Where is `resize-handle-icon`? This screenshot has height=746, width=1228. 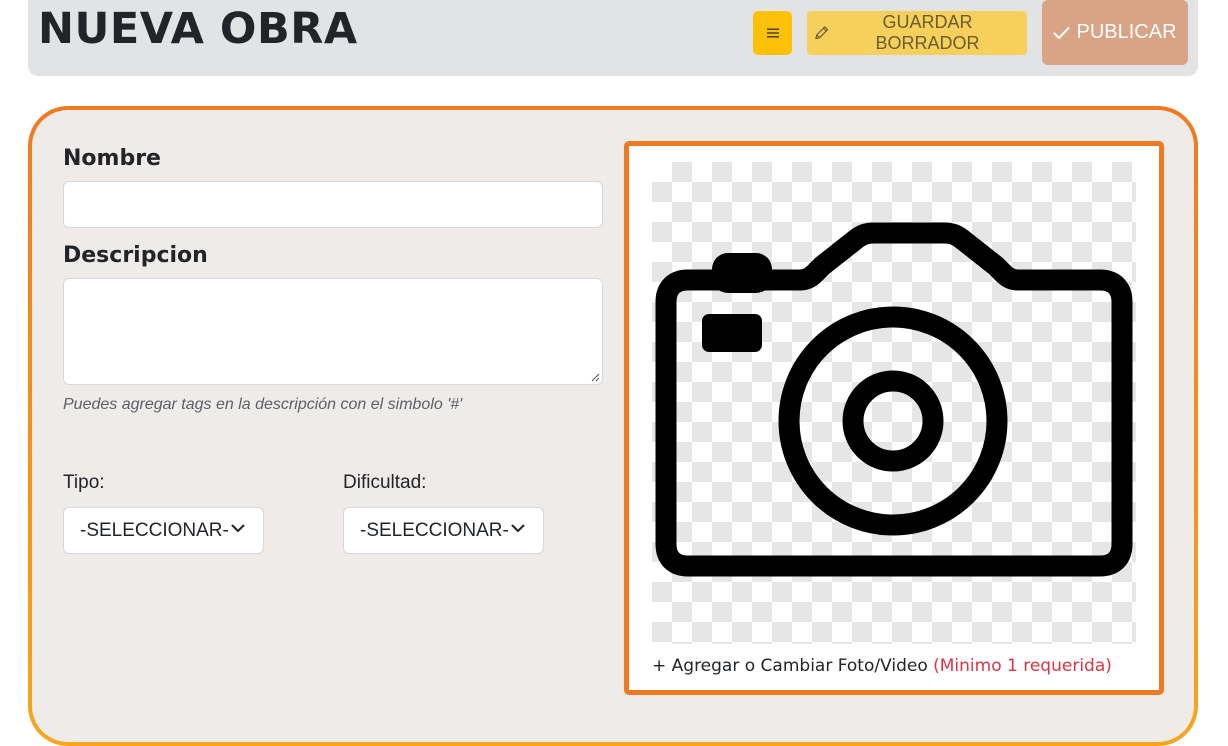
resize-handle-icon is located at coordinates (595, 377).